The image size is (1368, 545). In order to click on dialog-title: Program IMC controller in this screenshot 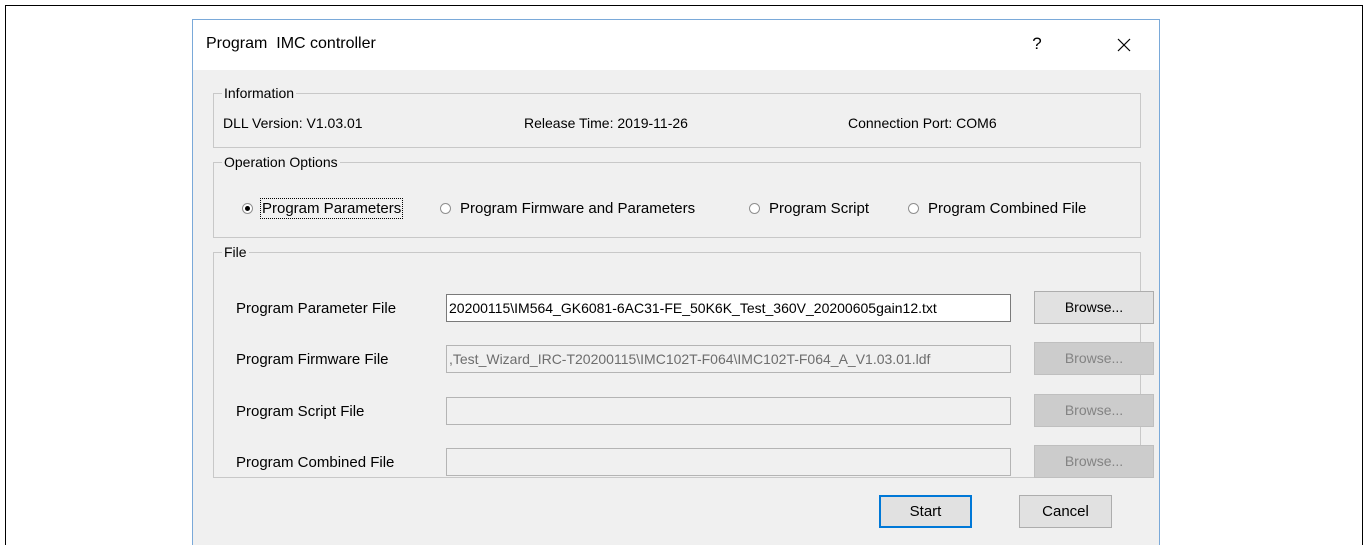, I will do `click(291, 43)`.